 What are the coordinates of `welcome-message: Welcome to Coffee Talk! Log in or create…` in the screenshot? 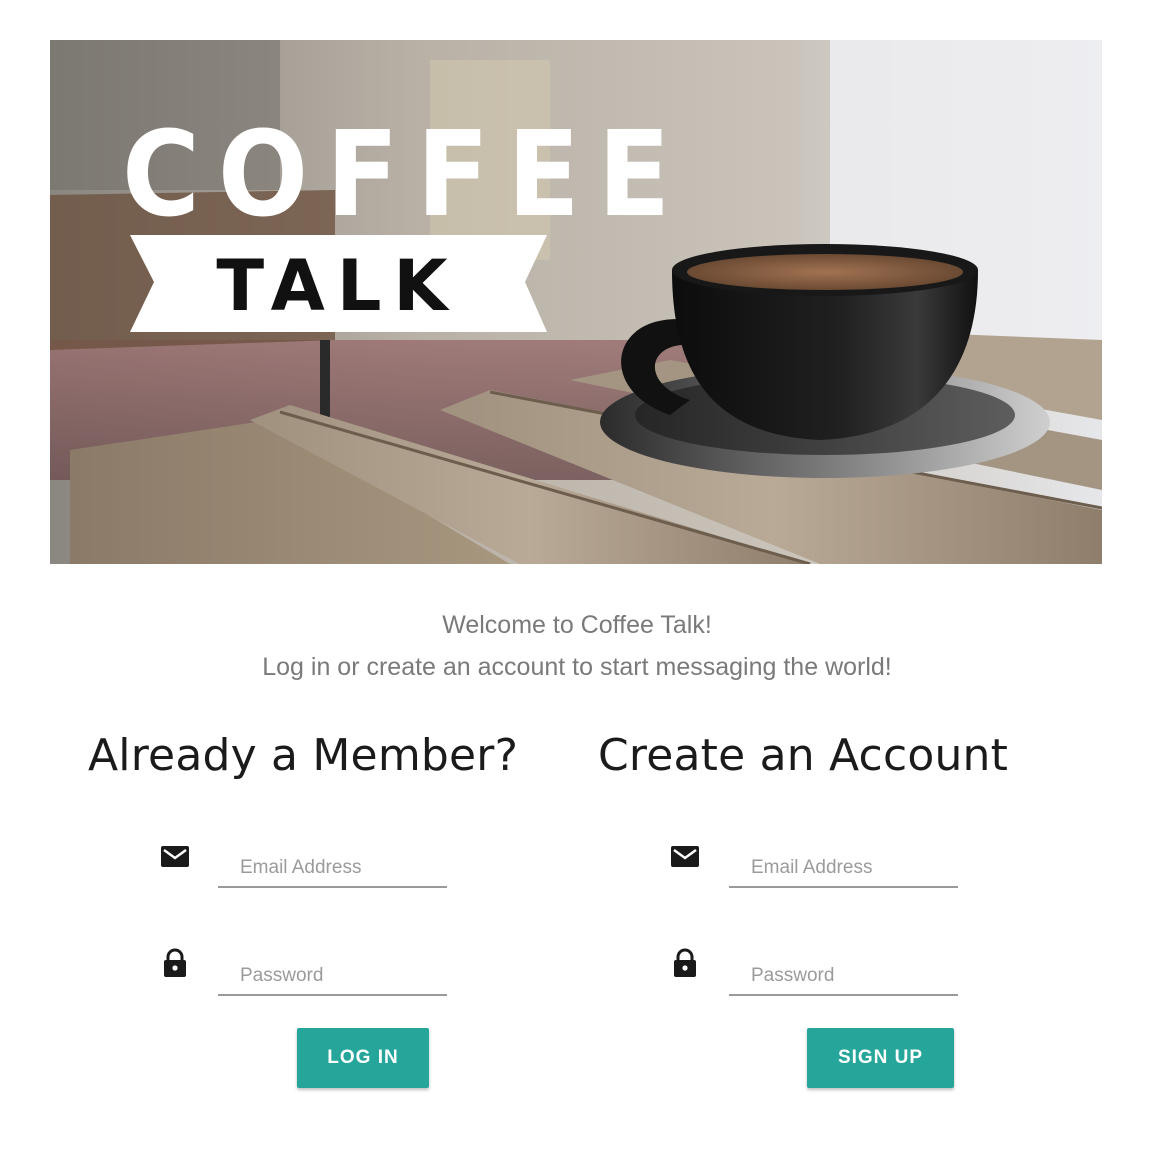 It's located at (577, 646).